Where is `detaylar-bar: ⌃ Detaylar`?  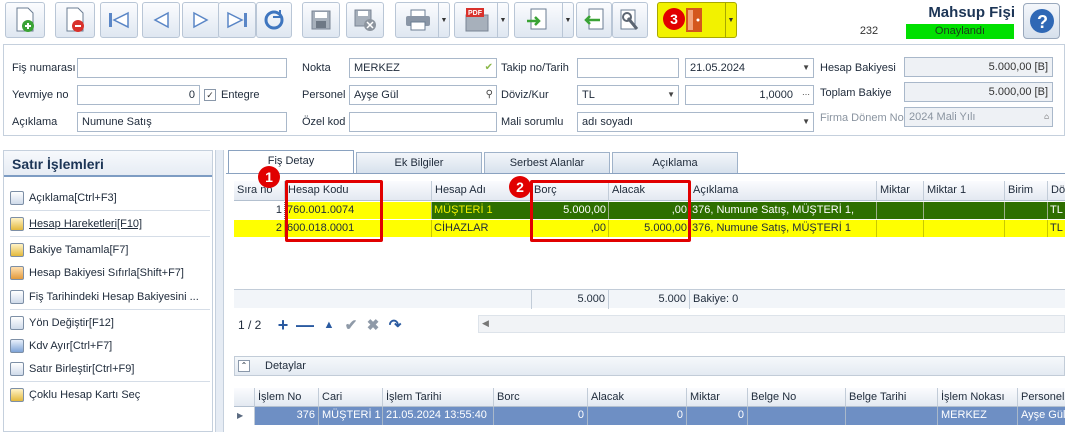 detaylar-bar: ⌃ Detaylar is located at coordinates (649, 366).